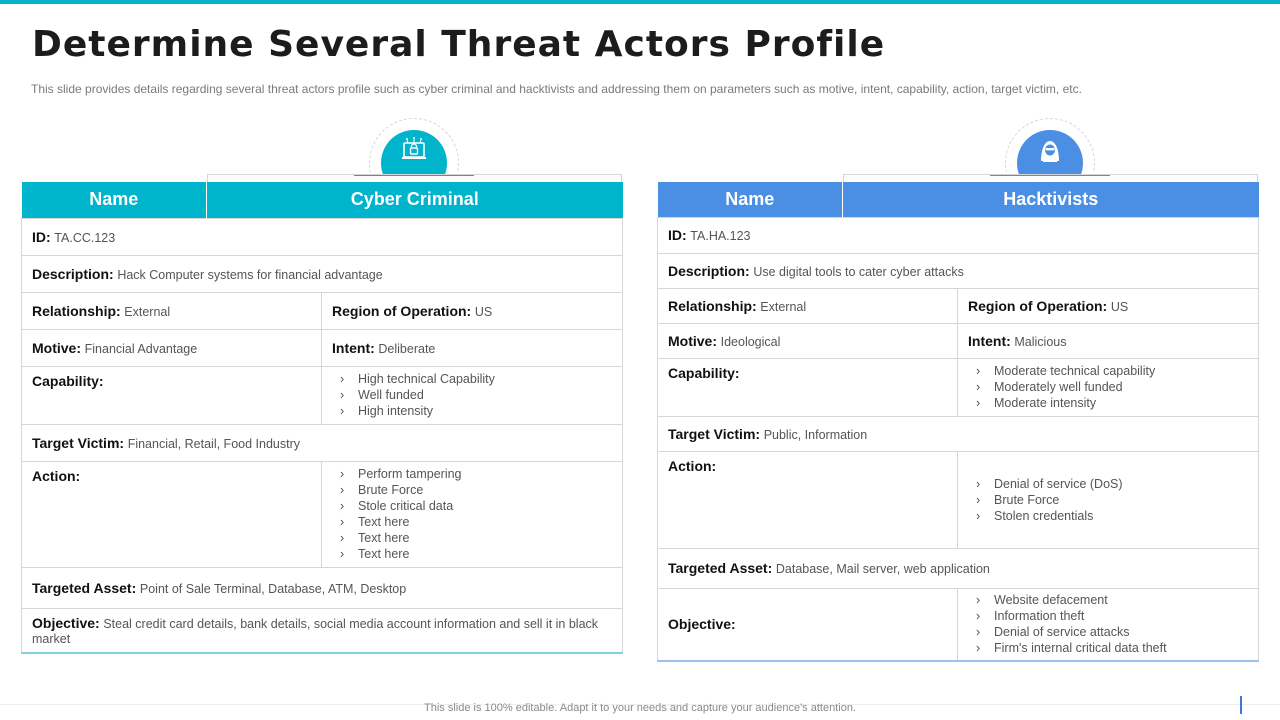  What do you see at coordinates (1112, 632) in the screenshot?
I see `list-item: Denial of service attacks` at bounding box center [1112, 632].